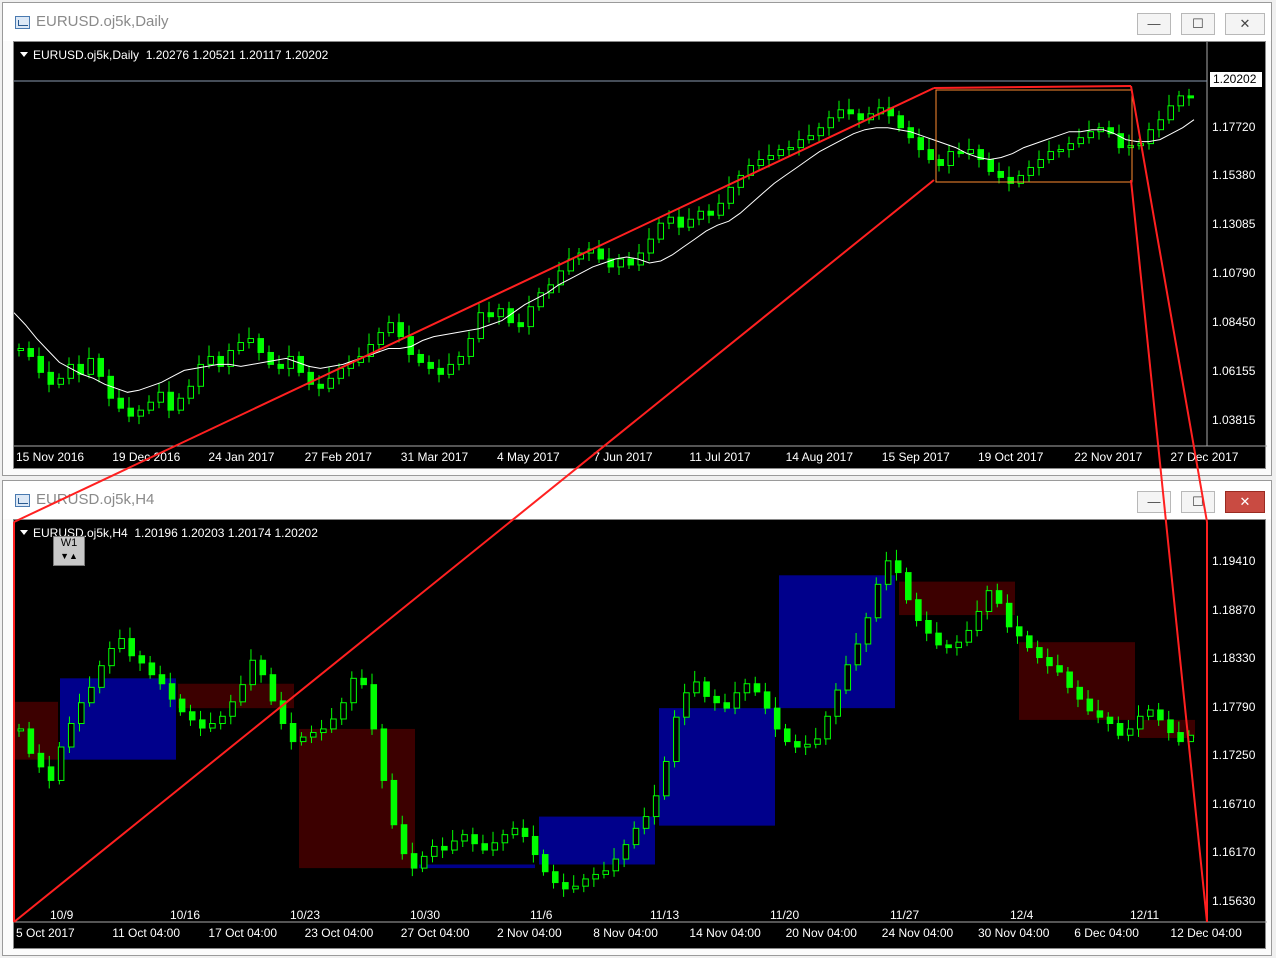 The height and width of the screenshot is (958, 1276). Describe the element at coordinates (1234, 609) in the screenshot. I see `price-level-label: 1.18870` at that location.